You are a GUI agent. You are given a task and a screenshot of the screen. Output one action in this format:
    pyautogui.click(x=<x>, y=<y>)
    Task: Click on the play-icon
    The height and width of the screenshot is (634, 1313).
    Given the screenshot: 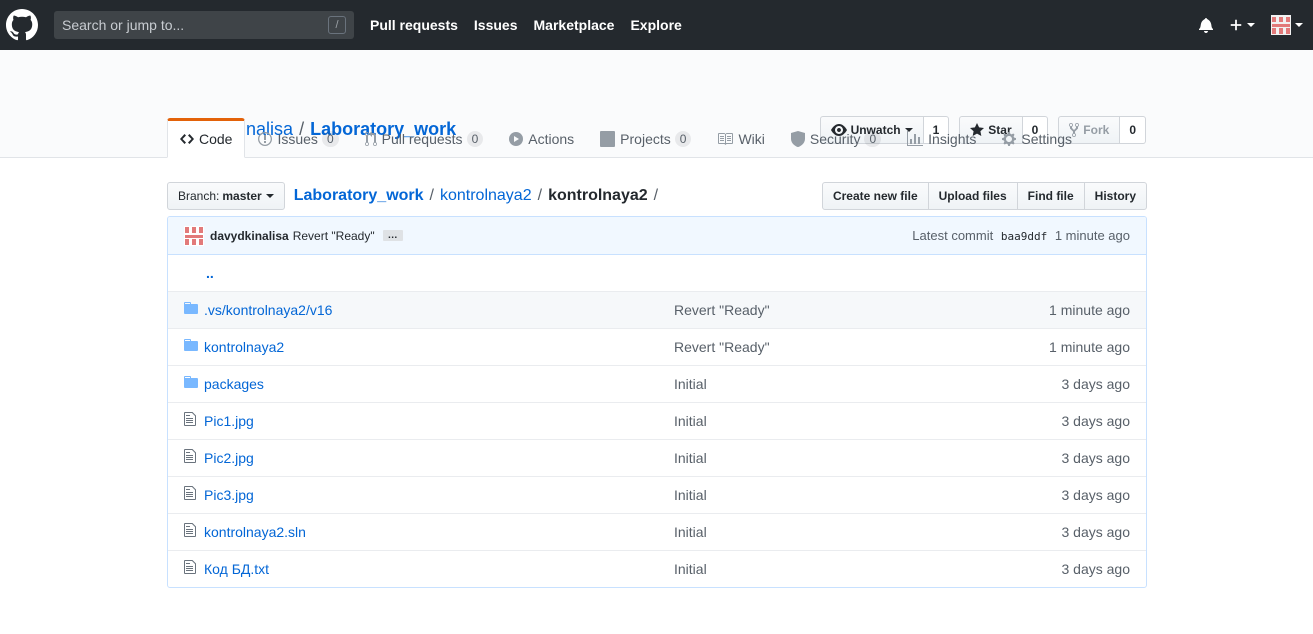 What is the action you would take?
    pyautogui.click(x=516, y=139)
    